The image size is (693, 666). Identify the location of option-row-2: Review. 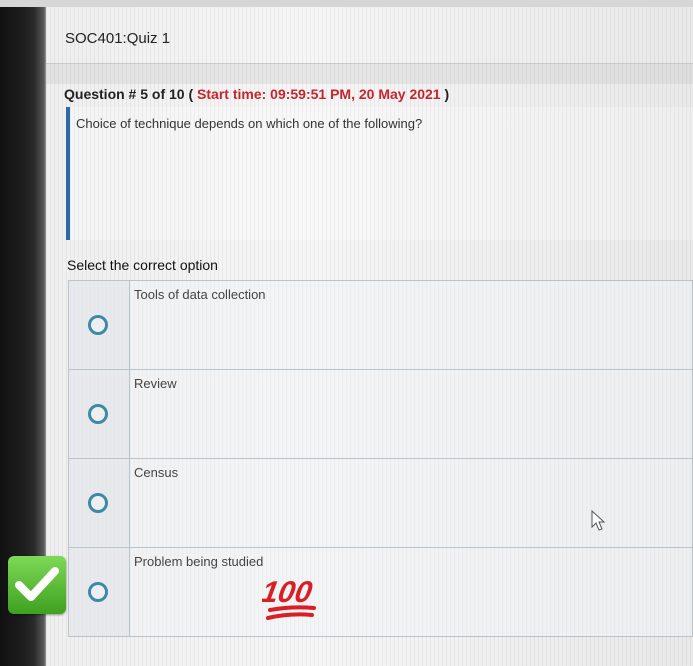
(380, 413).